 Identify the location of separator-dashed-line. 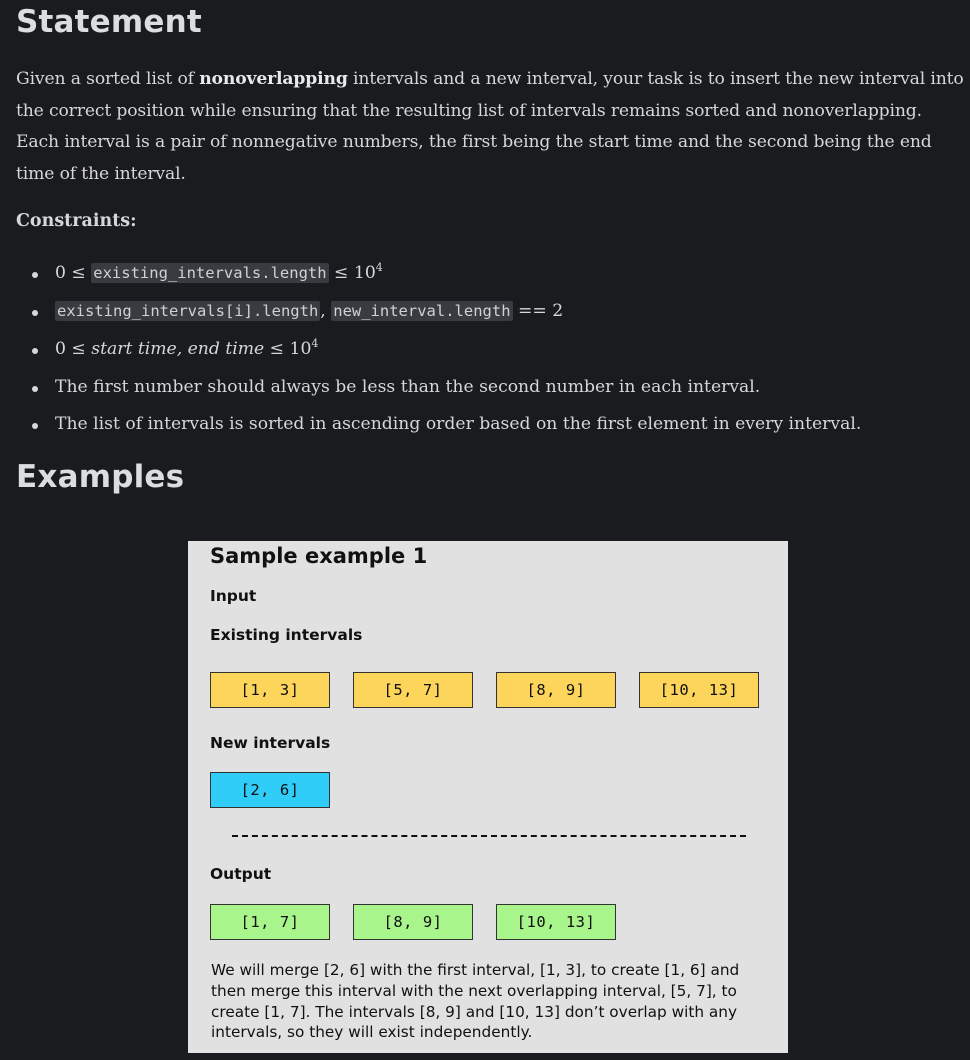
(489, 836).